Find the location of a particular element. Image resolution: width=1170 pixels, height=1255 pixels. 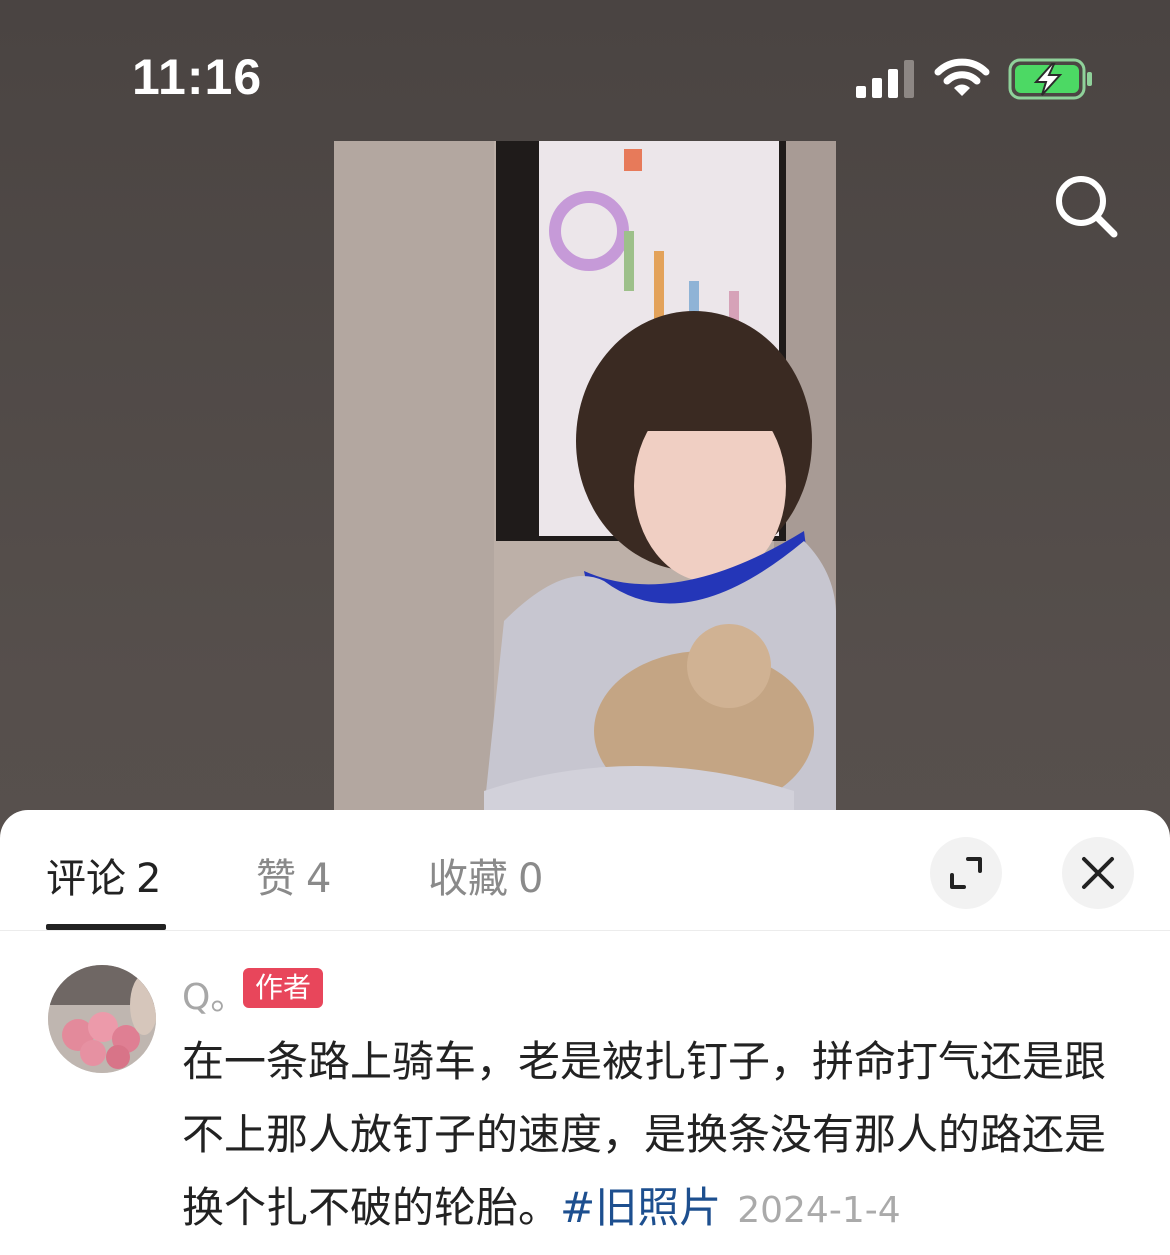

expand-button is located at coordinates (966, 873).